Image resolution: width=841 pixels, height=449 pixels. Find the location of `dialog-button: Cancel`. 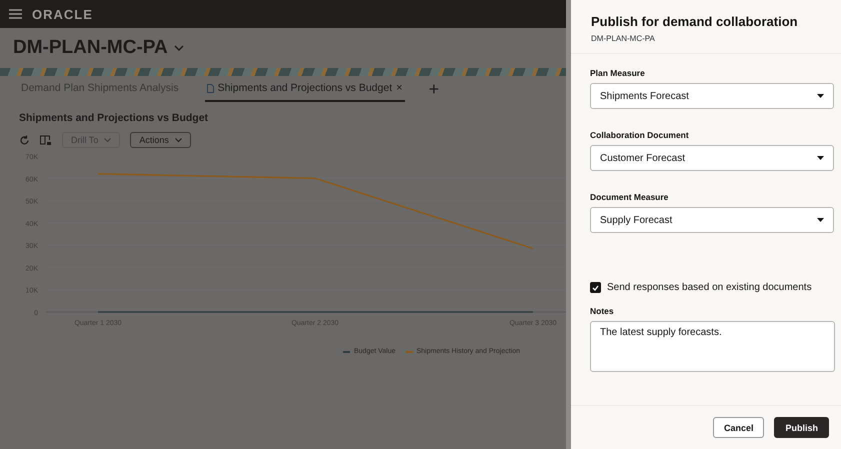

dialog-button: Cancel is located at coordinates (738, 427).